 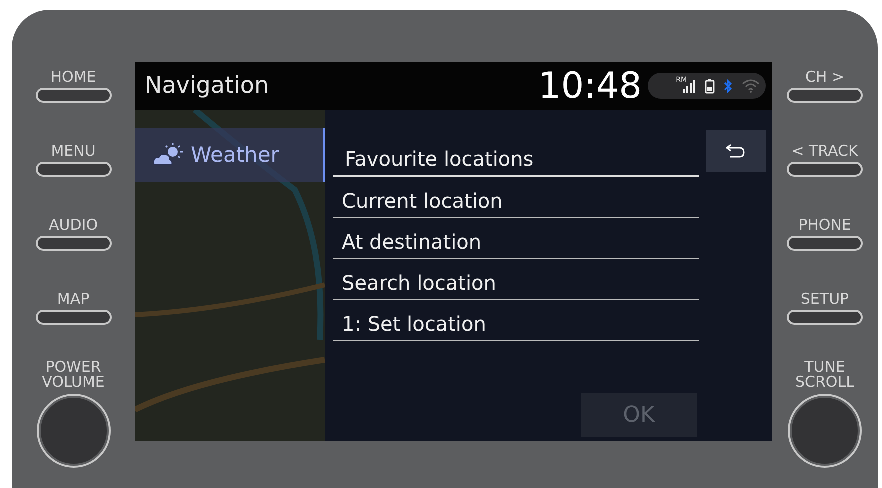 What do you see at coordinates (207, 86) in the screenshot?
I see `screen-title: Navigation` at bounding box center [207, 86].